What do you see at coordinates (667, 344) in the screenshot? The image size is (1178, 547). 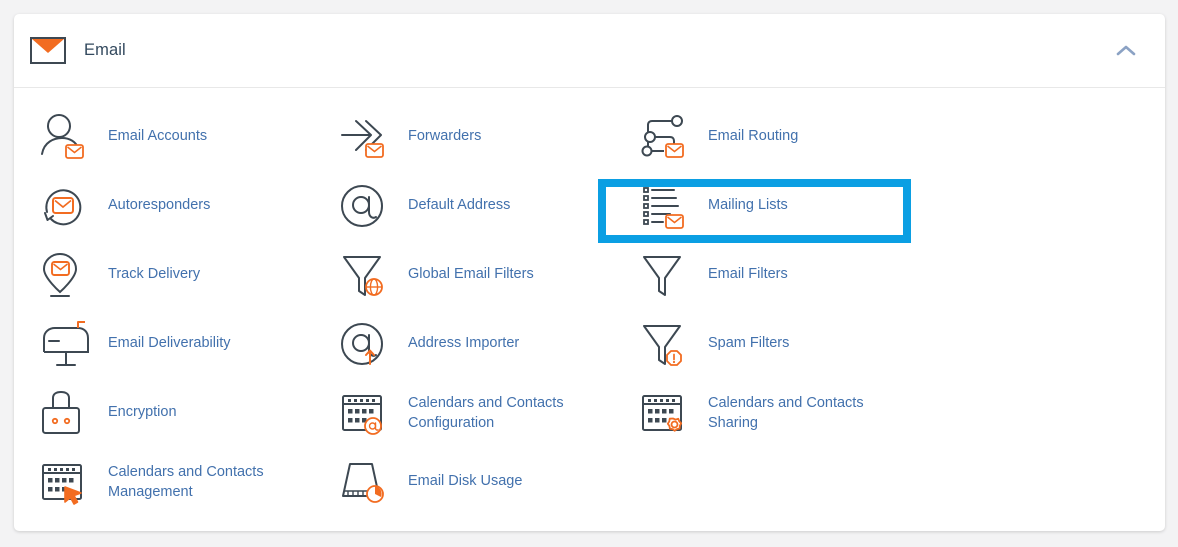 I see `funnel-alert-icon` at bounding box center [667, 344].